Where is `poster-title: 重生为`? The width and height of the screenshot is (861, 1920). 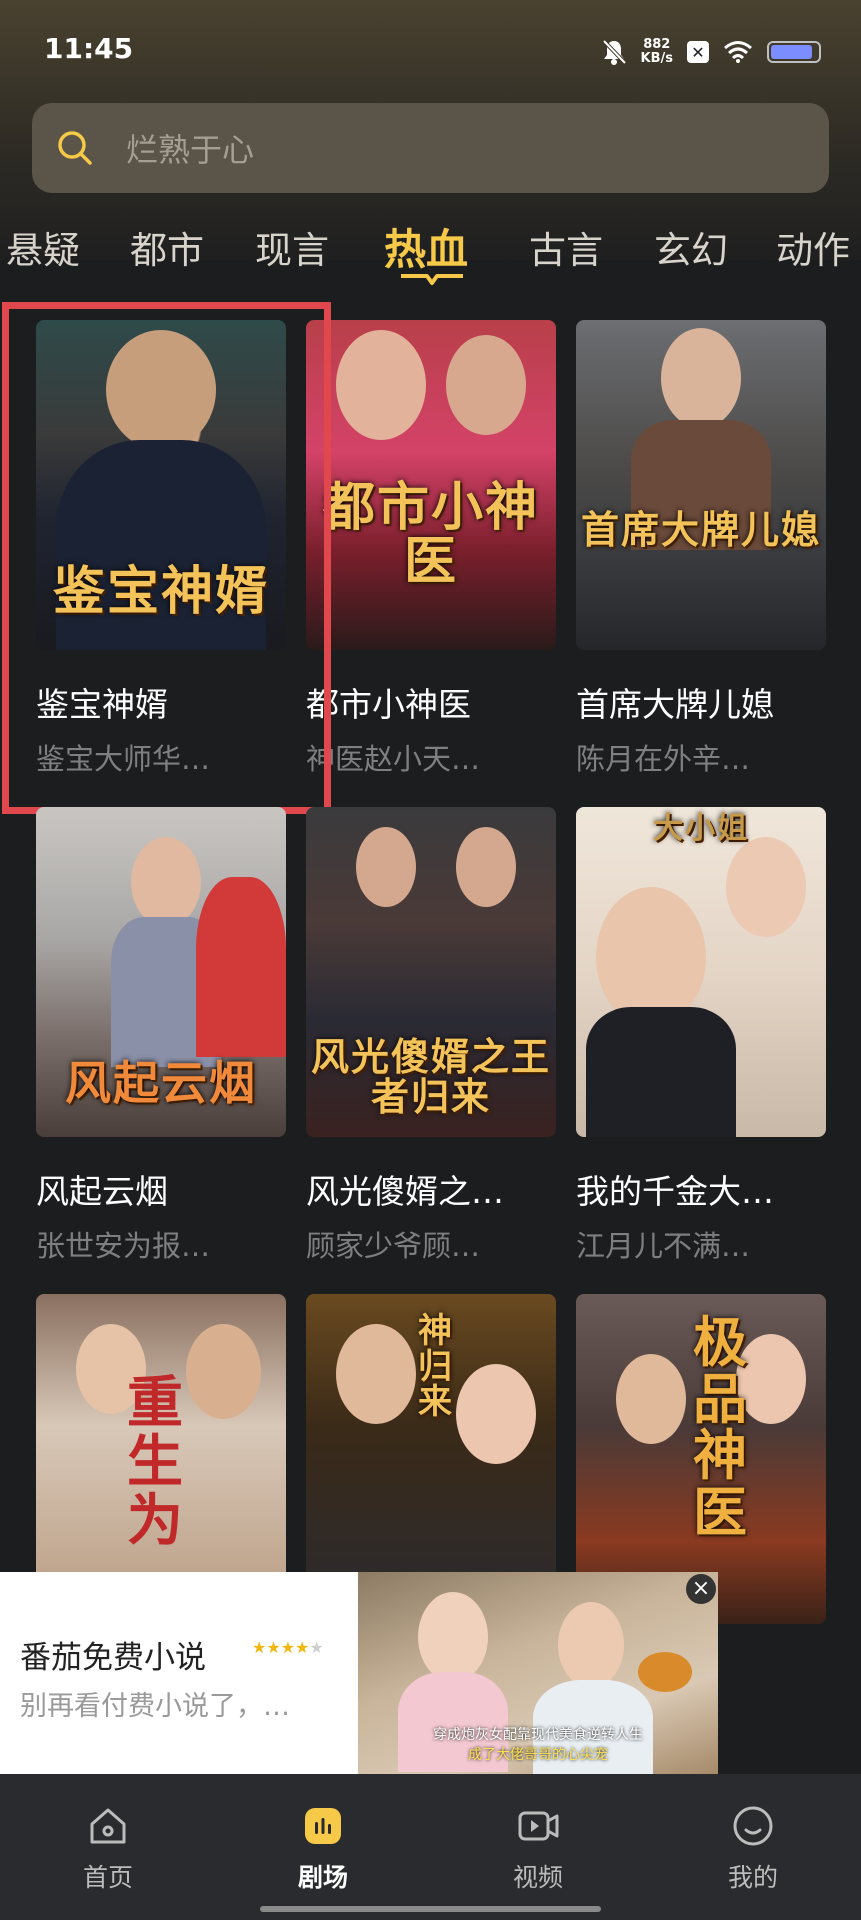
poster-title: 重生为 is located at coordinates (156, 1462).